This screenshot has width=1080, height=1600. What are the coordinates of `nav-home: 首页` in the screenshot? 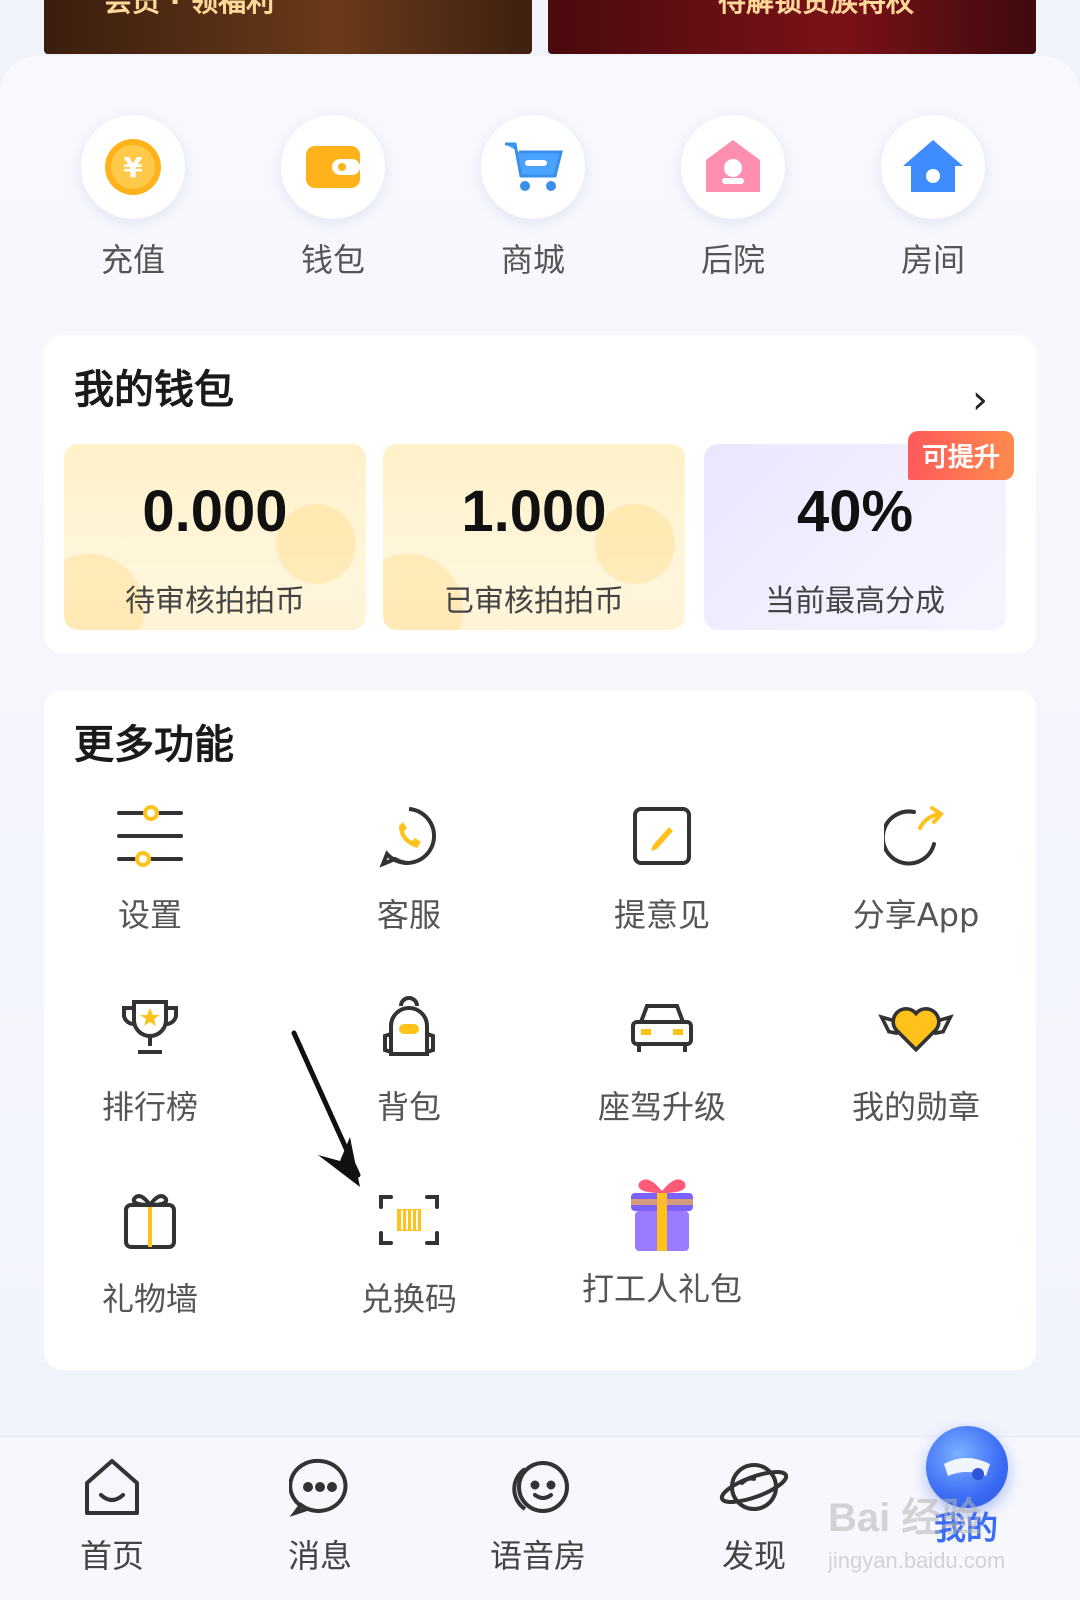 It's located at (112, 1514).